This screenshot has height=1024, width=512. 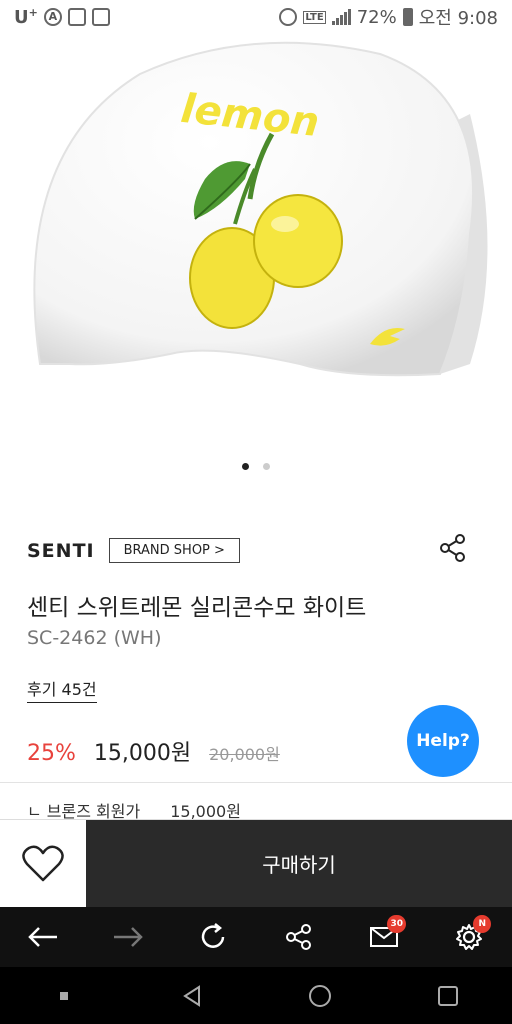 I want to click on image-icon, so click(x=76, y=17).